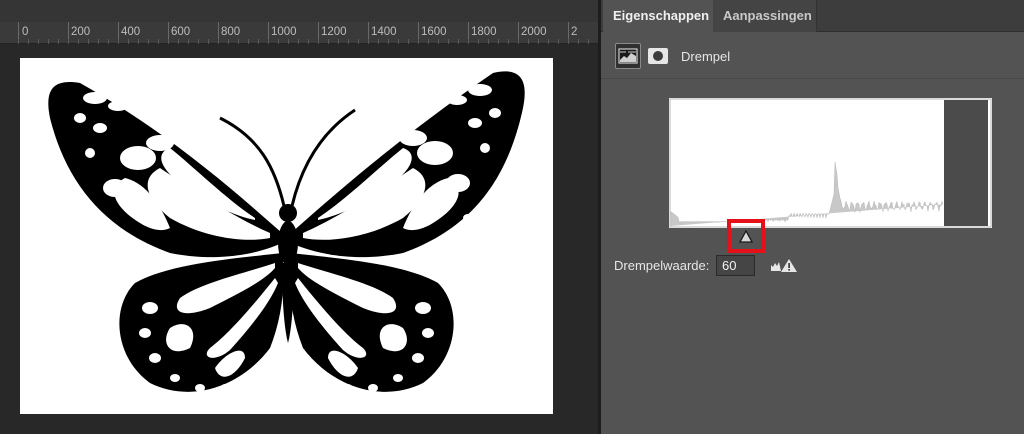  I want to click on threshold-label: Drempelwaarde:, so click(662, 265).